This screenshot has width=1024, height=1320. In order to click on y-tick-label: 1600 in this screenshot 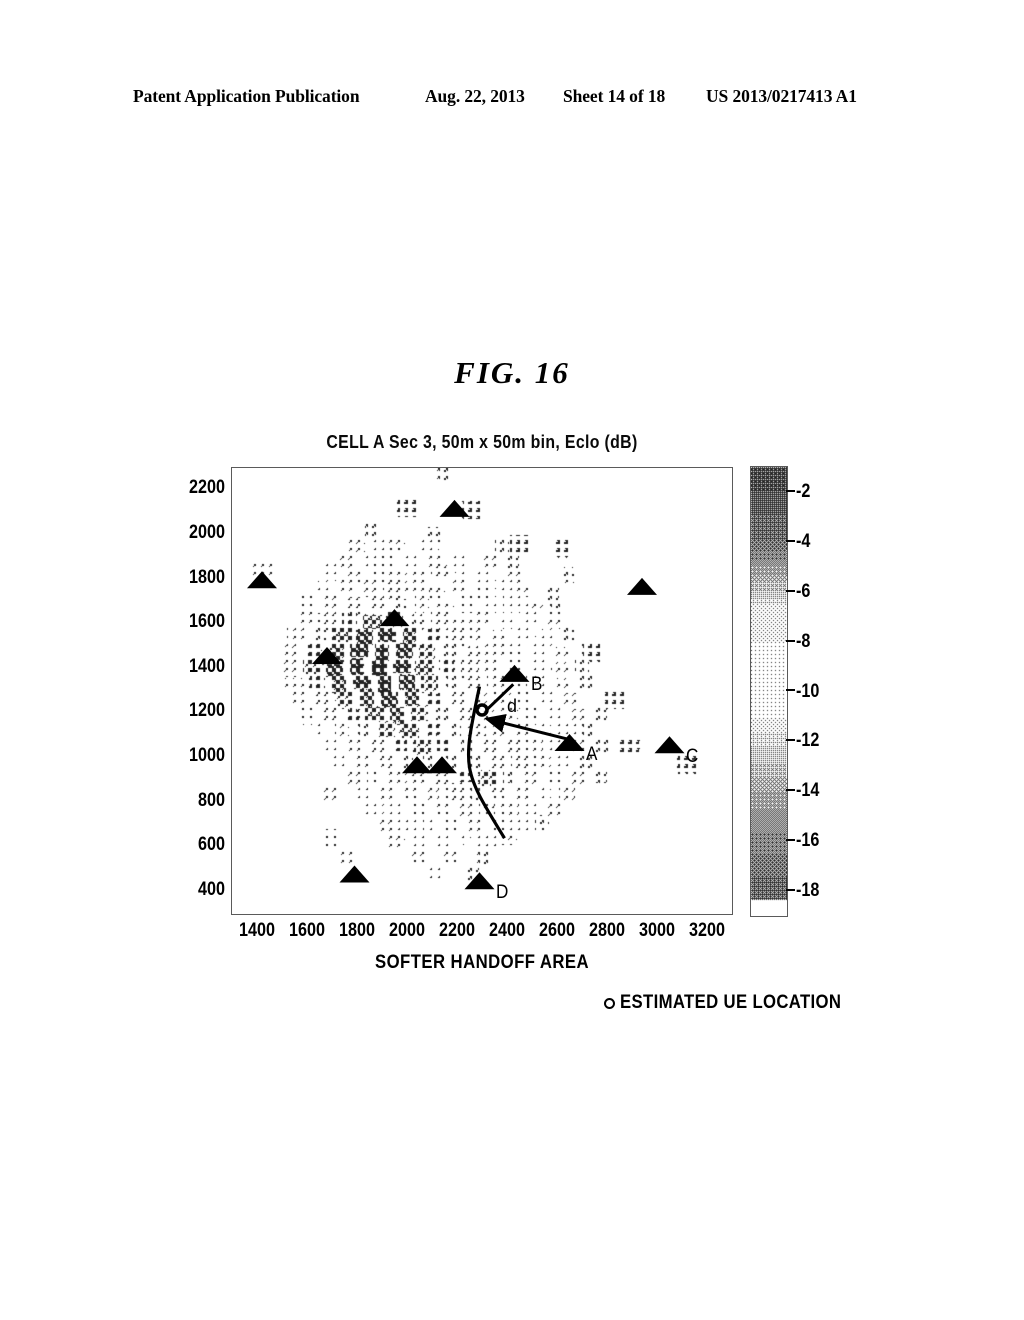, I will do `click(207, 622)`.